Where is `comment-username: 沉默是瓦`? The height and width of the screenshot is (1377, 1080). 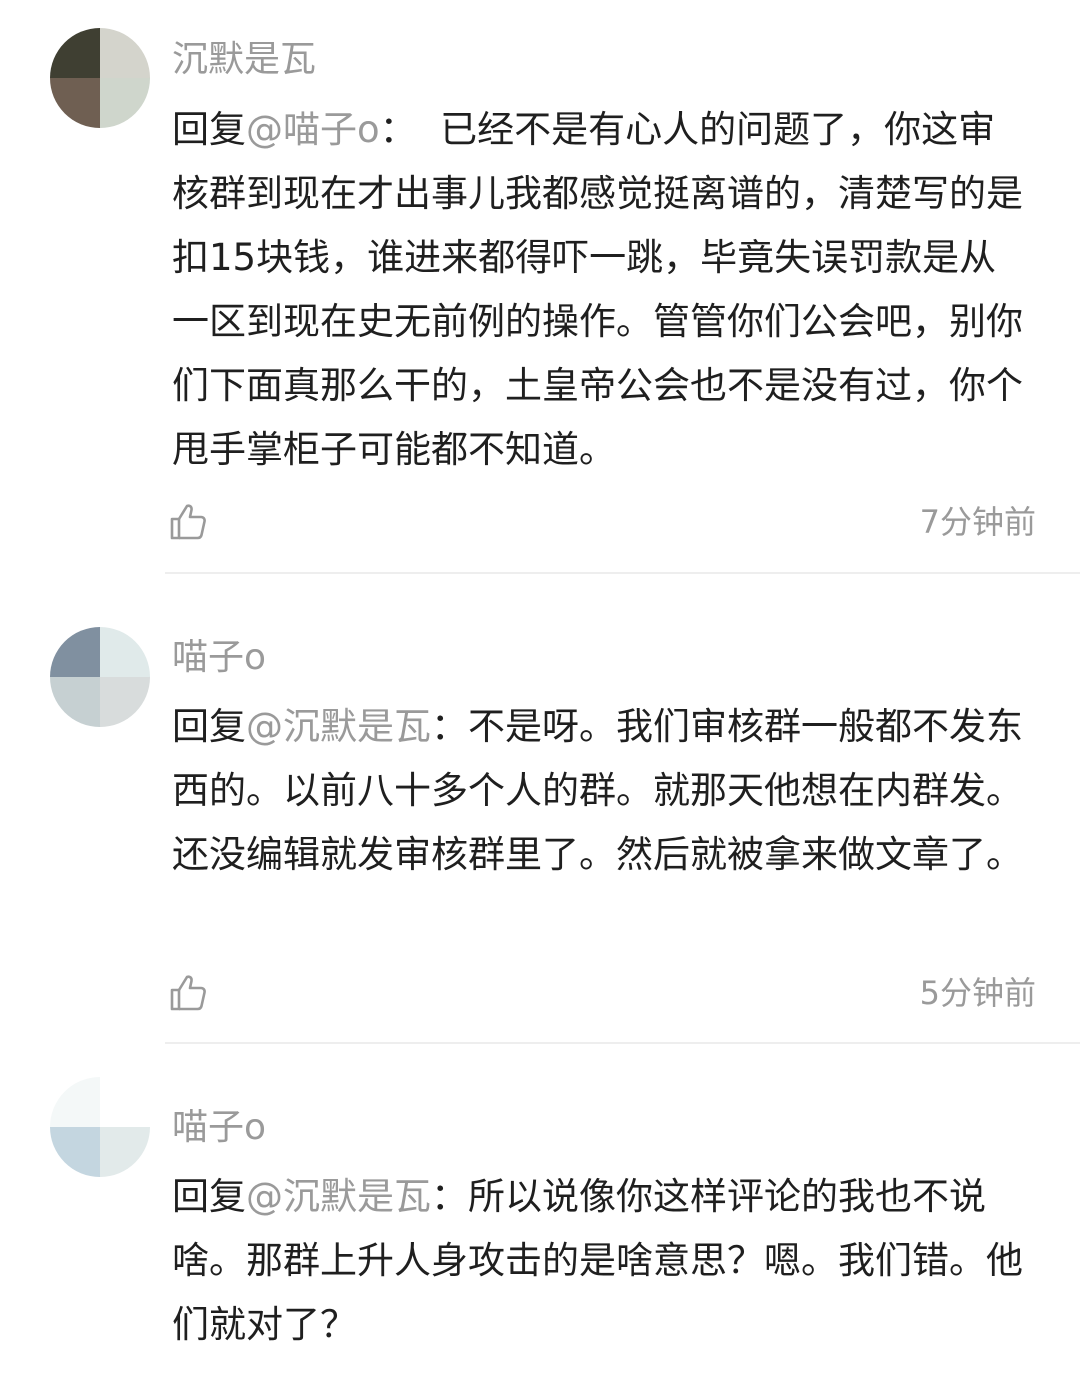 comment-username: 沉默是瓦 is located at coordinates (244, 60).